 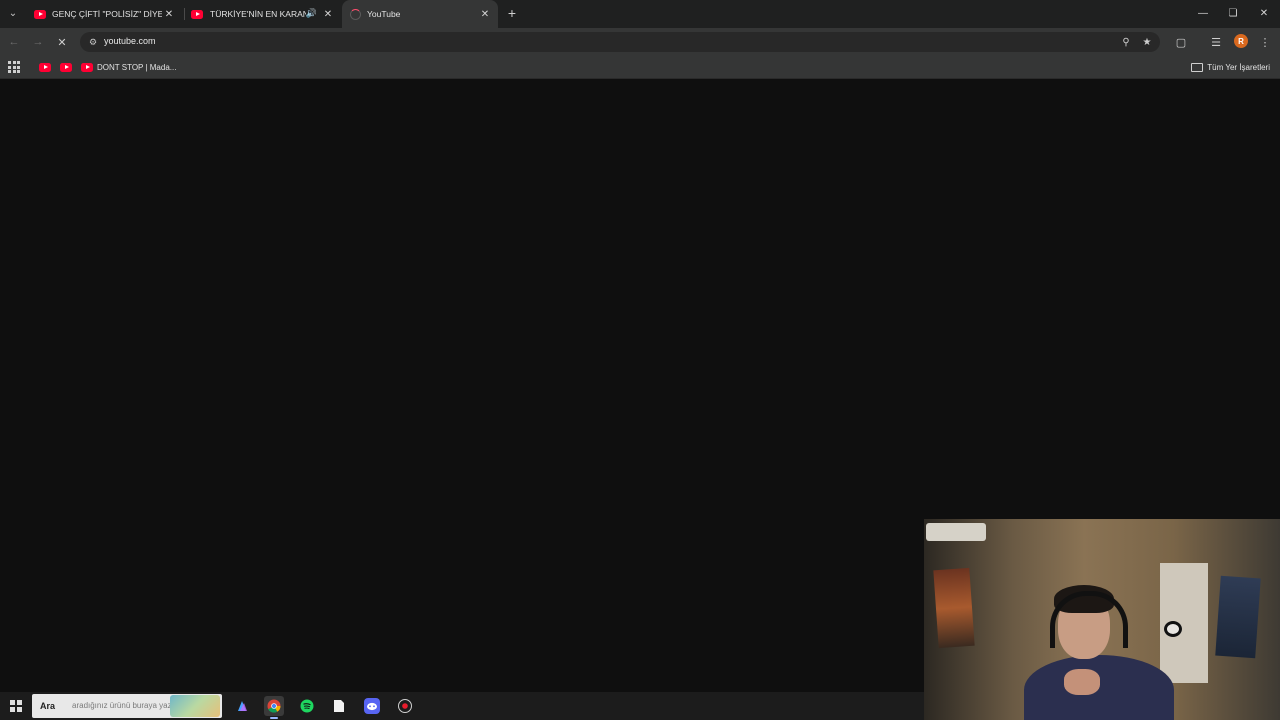 What do you see at coordinates (14, 42) in the screenshot?
I see `back-button: ←` at bounding box center [14, 42].